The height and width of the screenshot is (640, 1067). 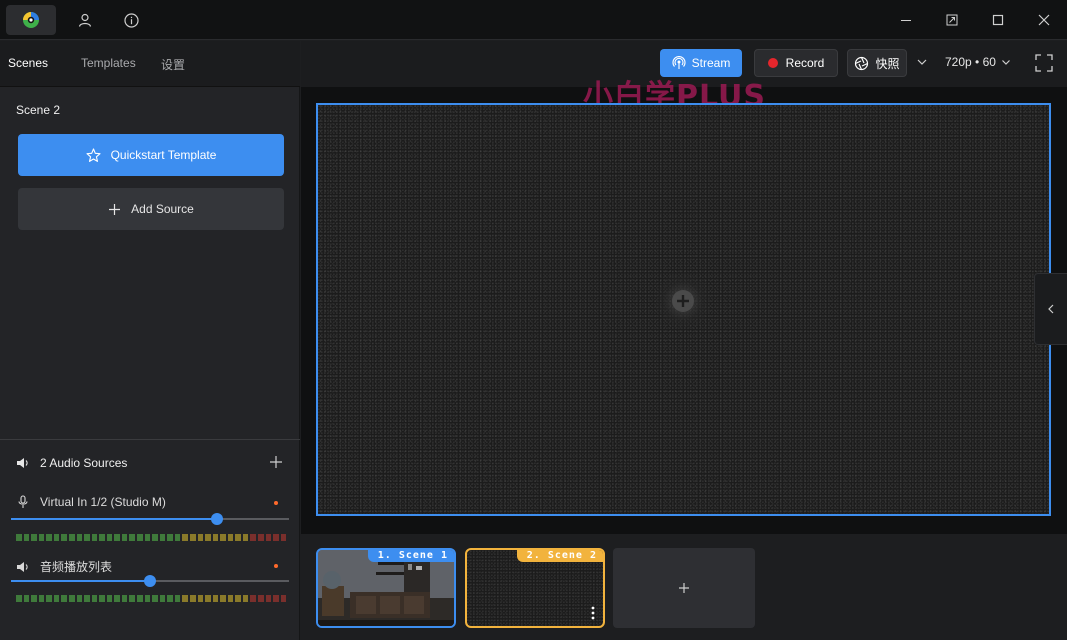 I want to click on aperture-icon, so click(x=862, y=63).